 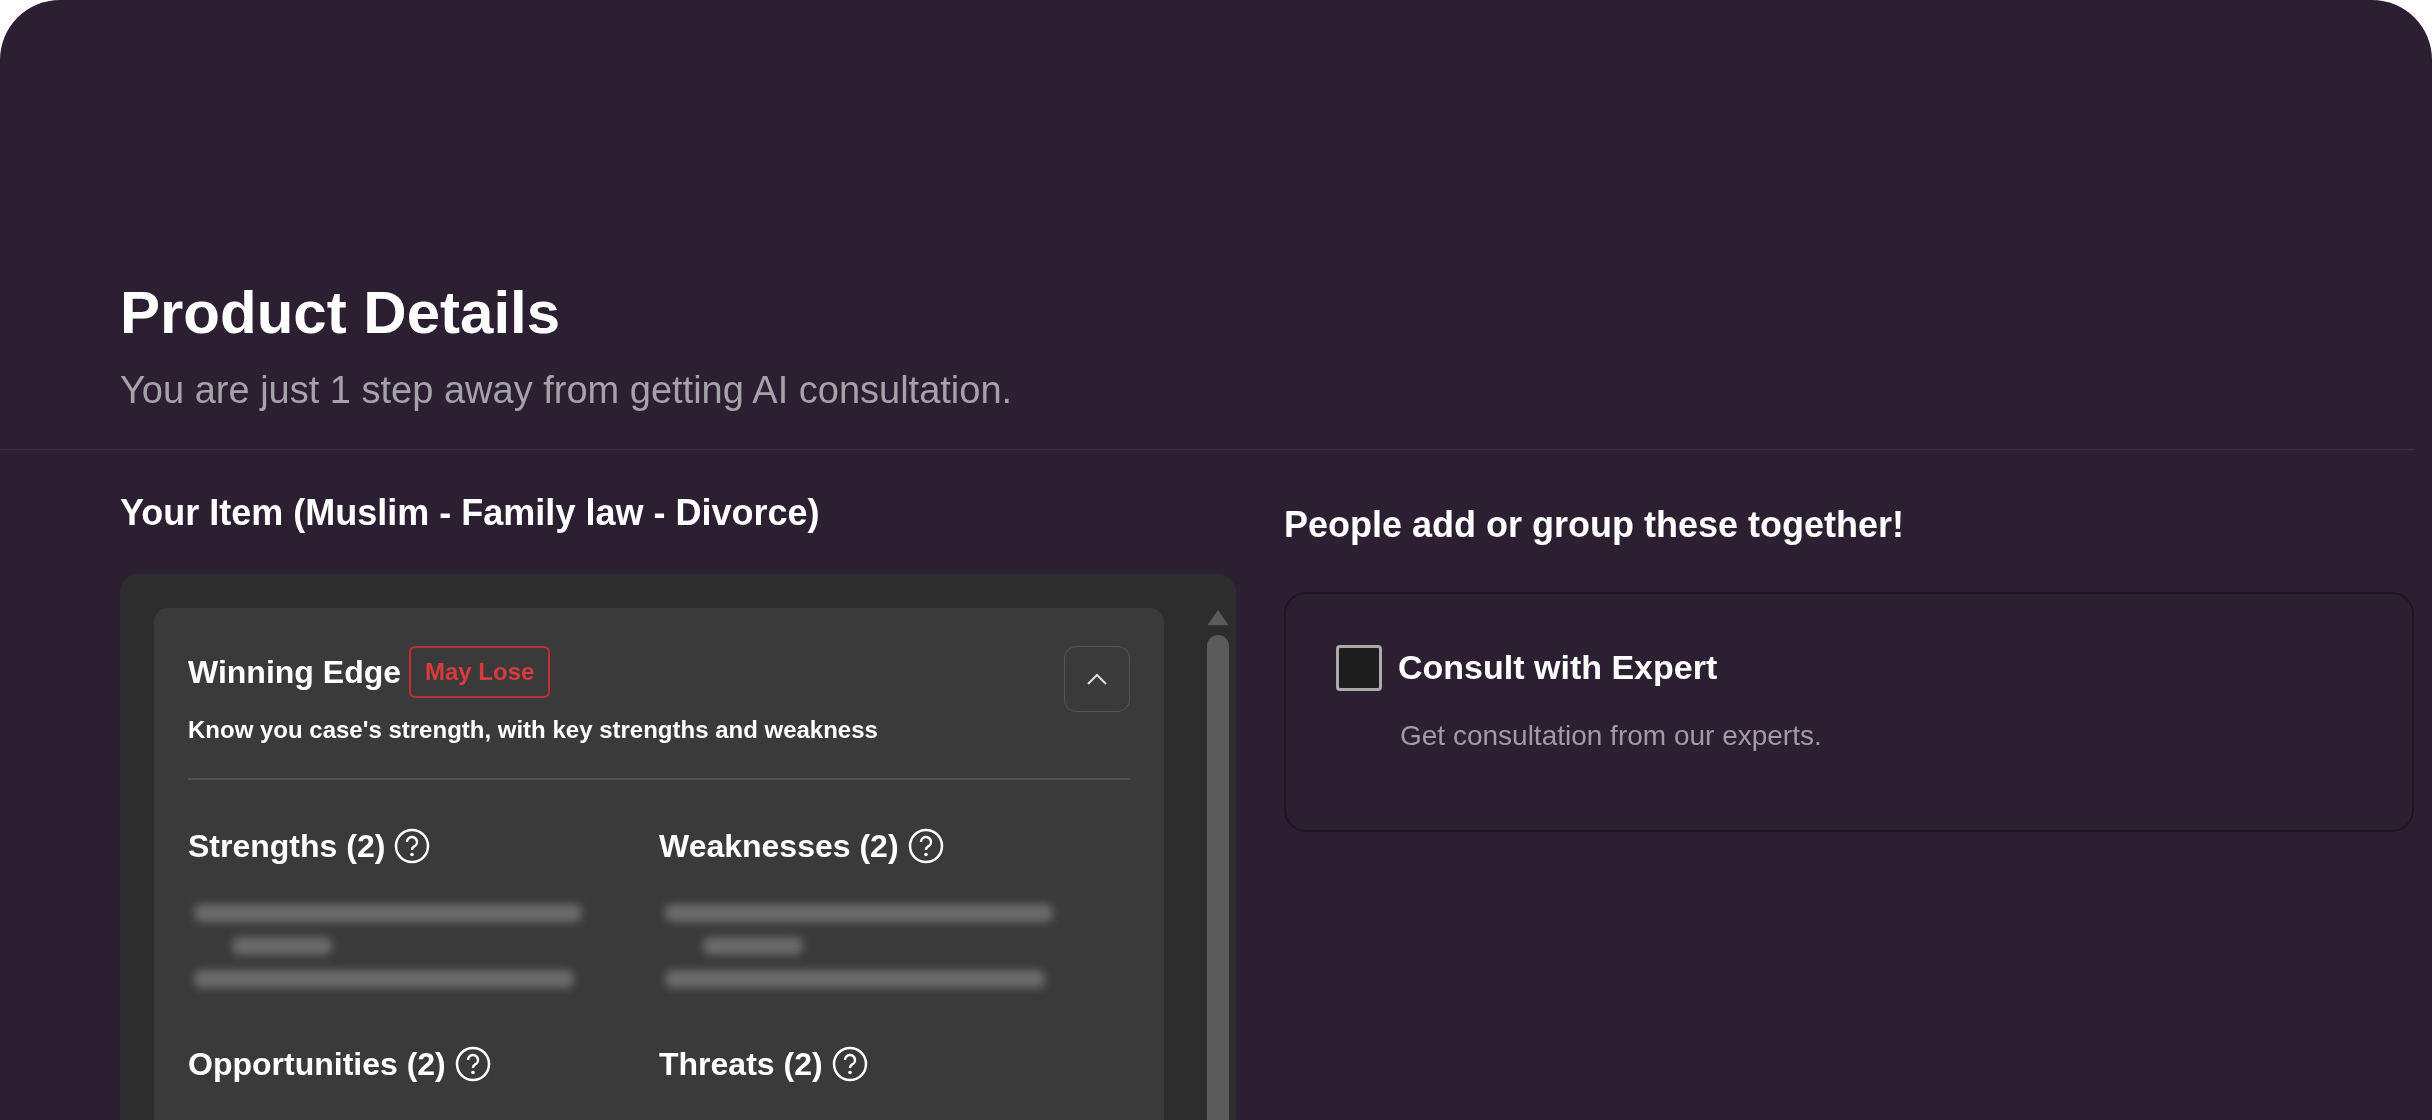 What do you see at coordinates (341, 313) in the screenshot?
I see `page-title: Product Details` at bounding box center [341, 313].